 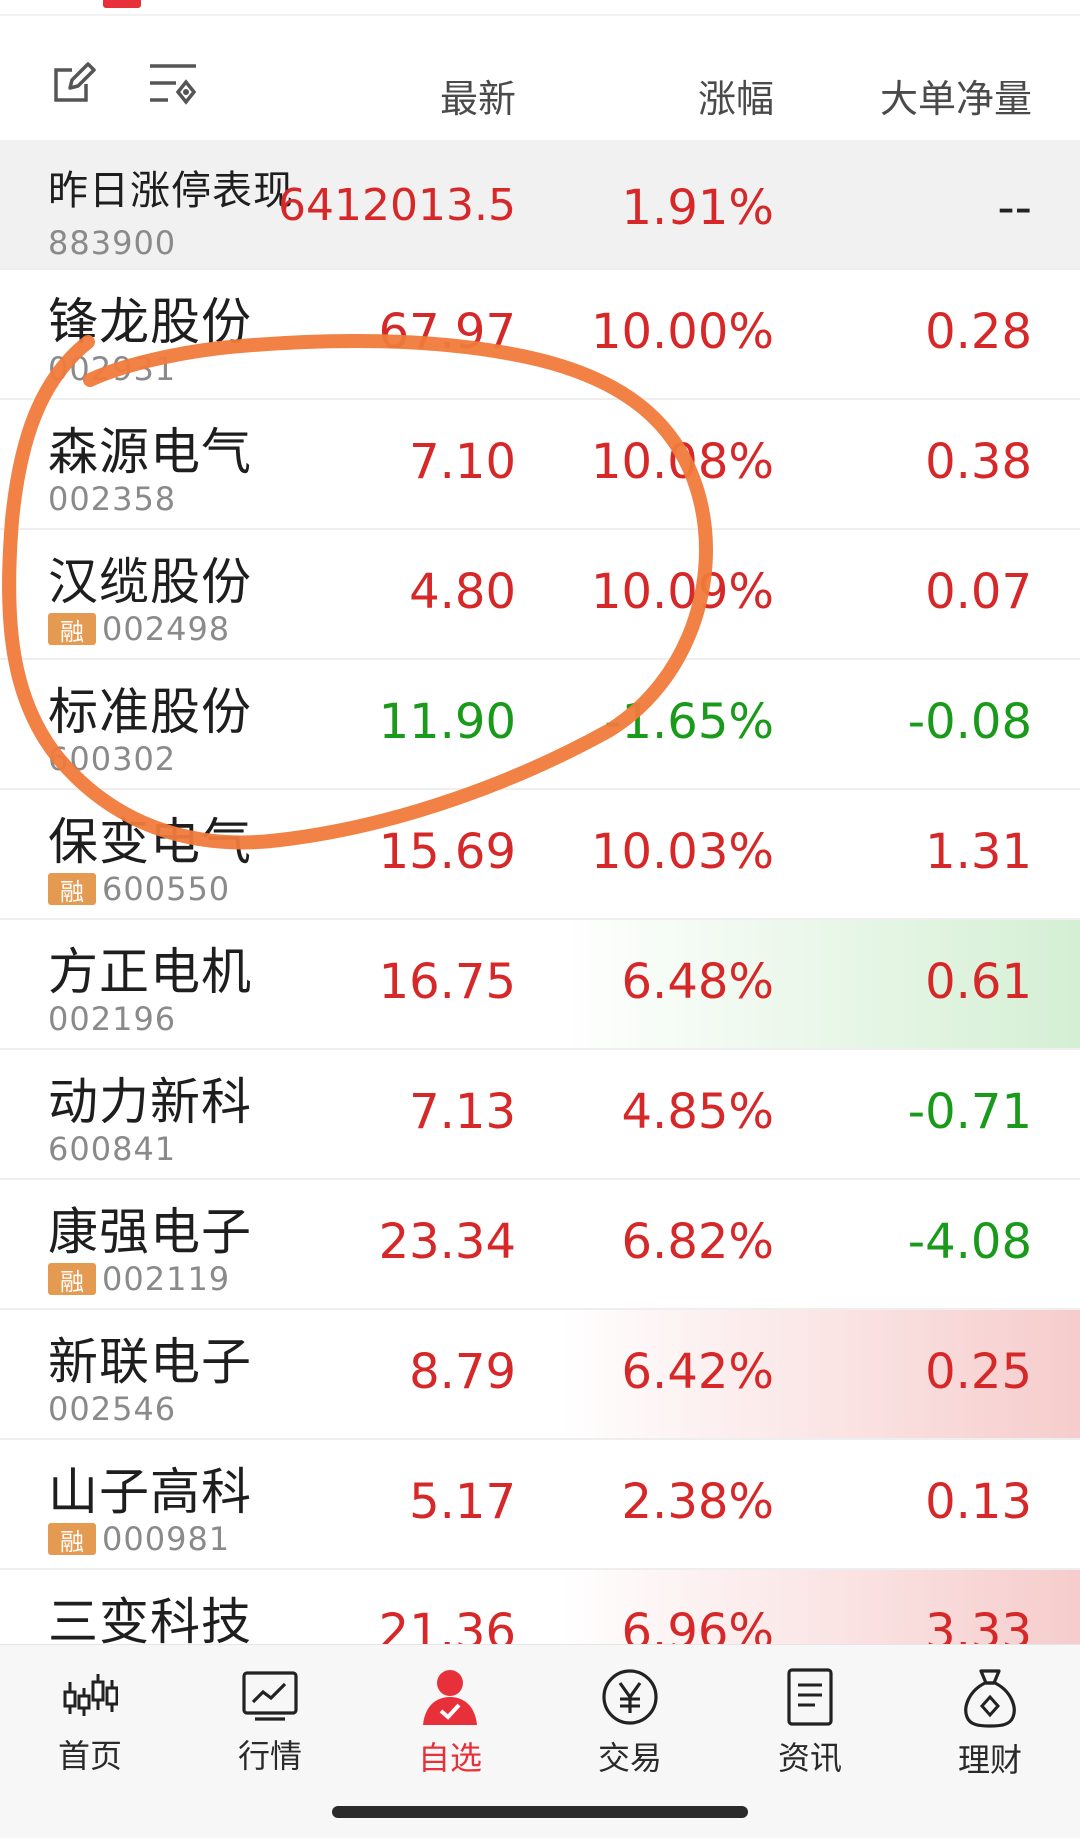 What do you see at coordinates (150, 452) in the screenshot?
I see `stock-name: 森源电气` at bounding box center [150, 452].